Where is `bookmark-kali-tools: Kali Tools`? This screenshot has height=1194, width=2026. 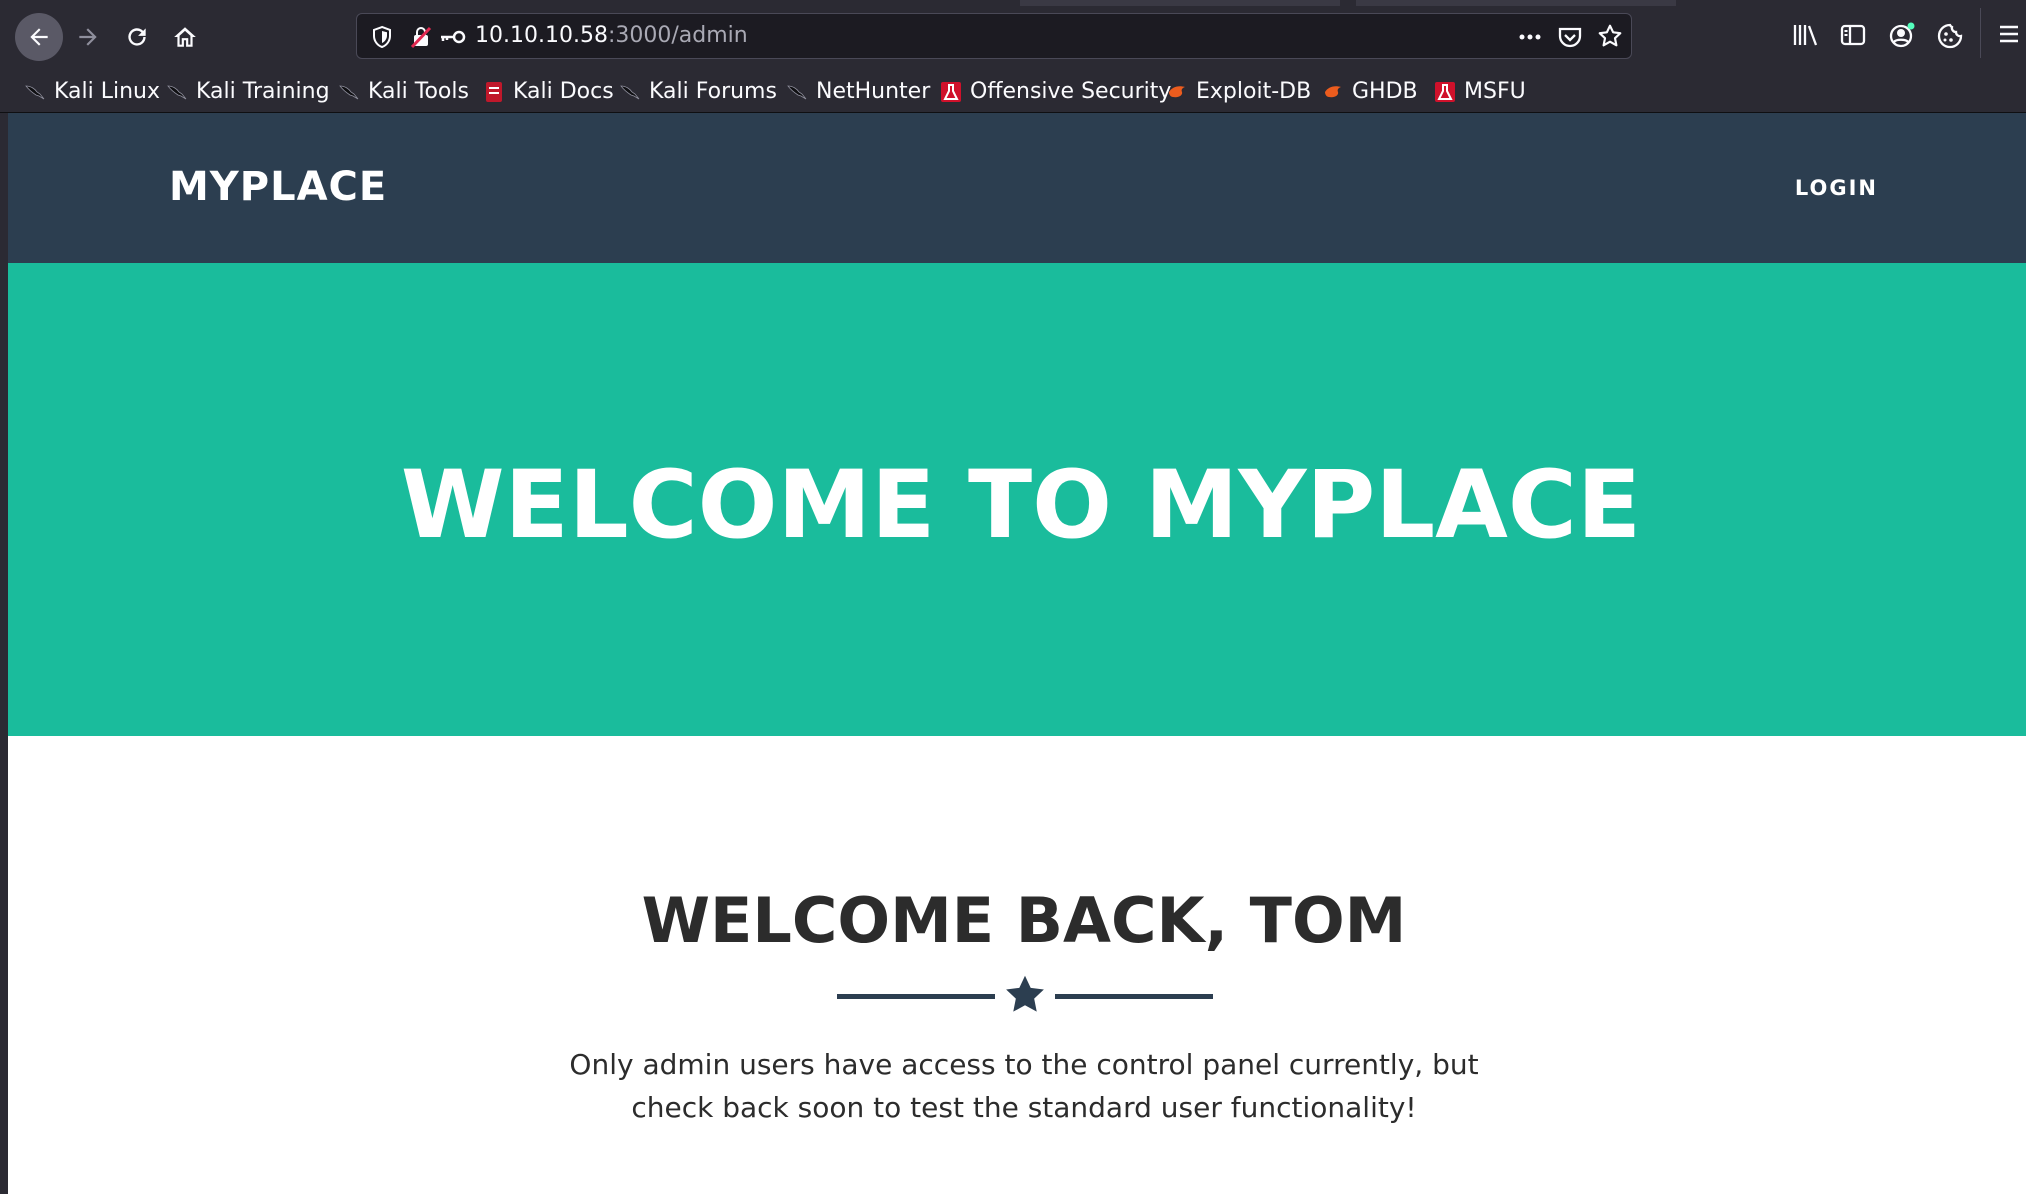
bookmark-kali-tools: Kali Tools is located at coordinates (403, 92).